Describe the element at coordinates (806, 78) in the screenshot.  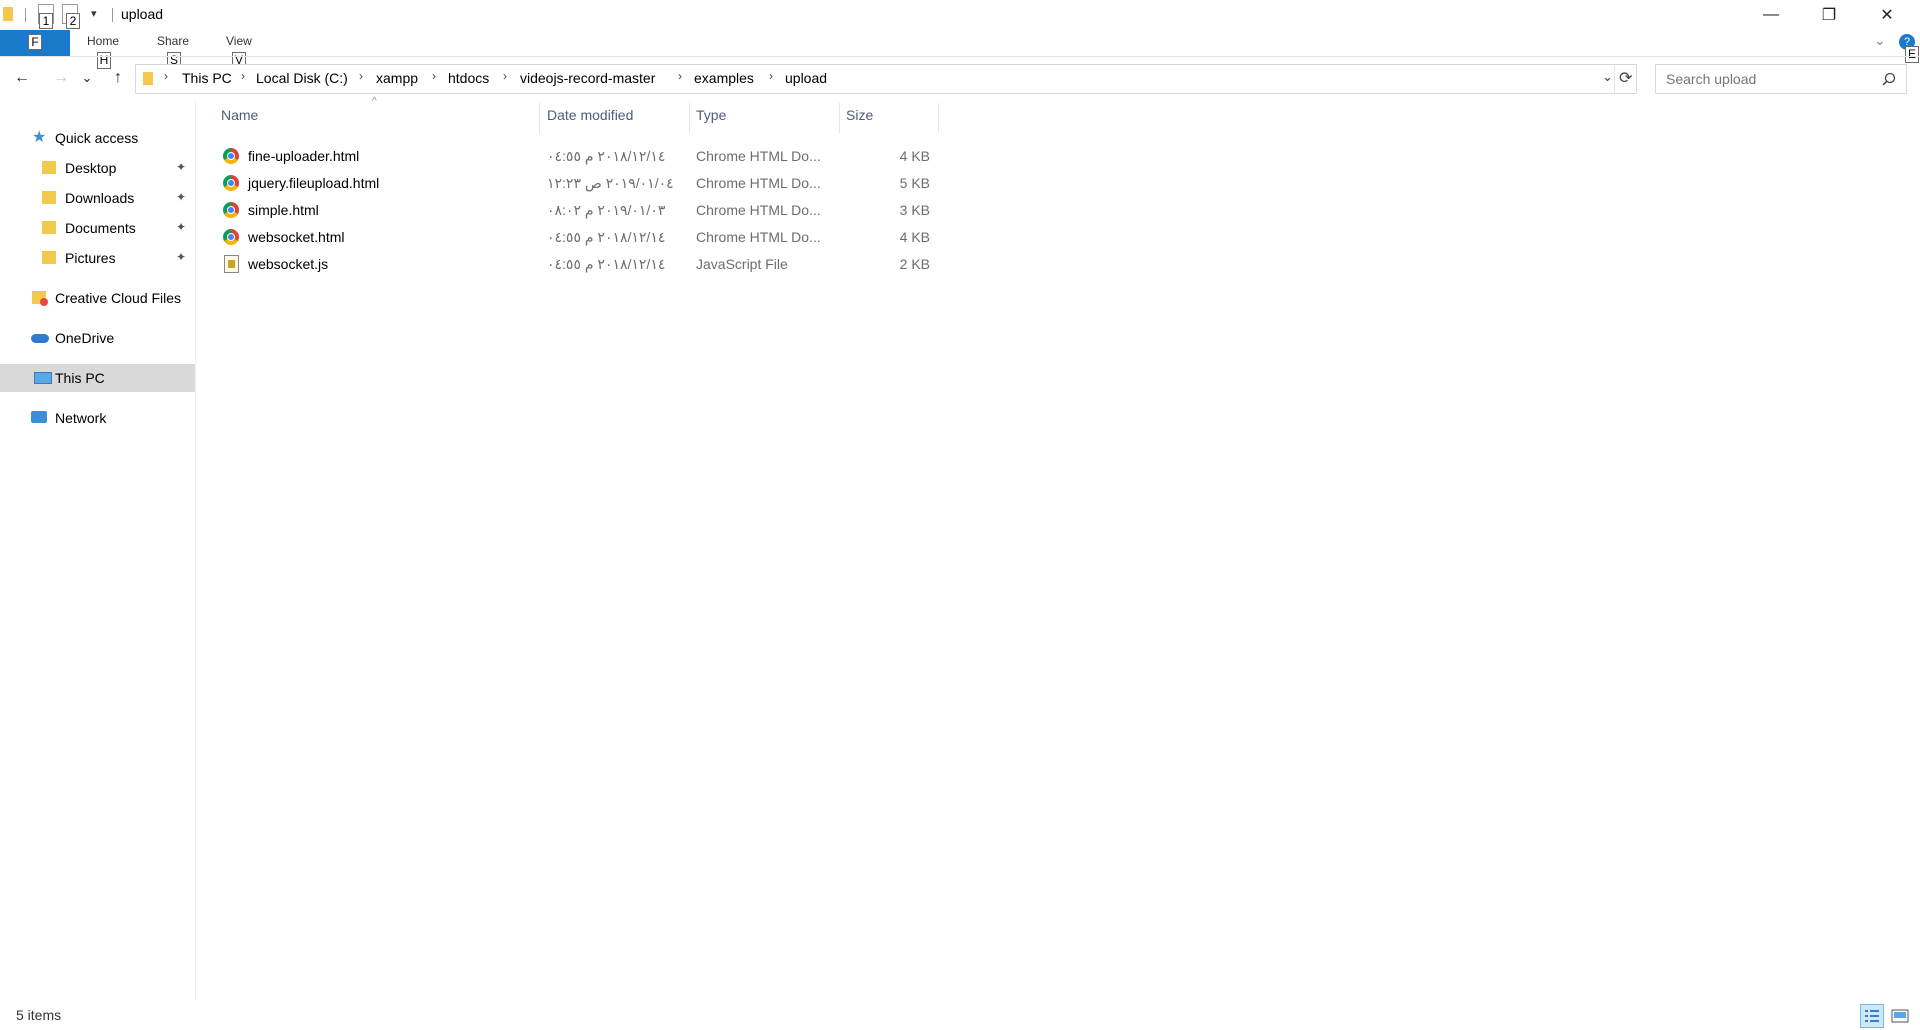
I see `breadcrumb-upload: upload` at that location.